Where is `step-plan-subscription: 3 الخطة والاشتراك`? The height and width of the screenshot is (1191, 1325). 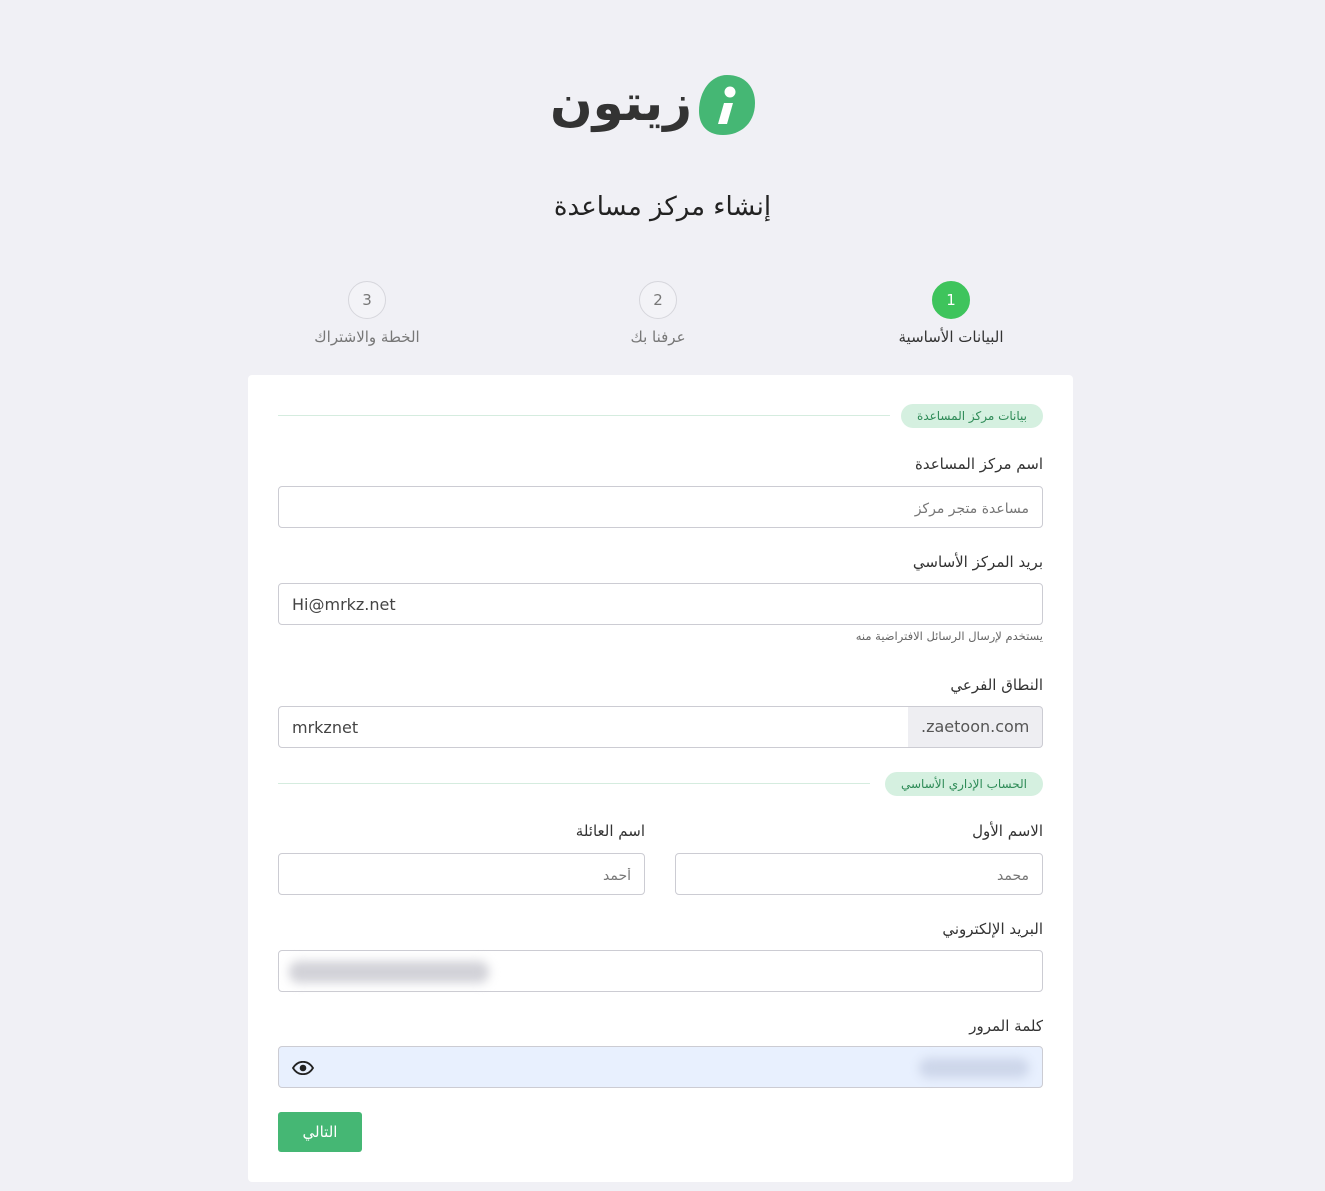
step-plan-subscription: 3 الخطة والاشتراك is located at coordinates (367, 313).